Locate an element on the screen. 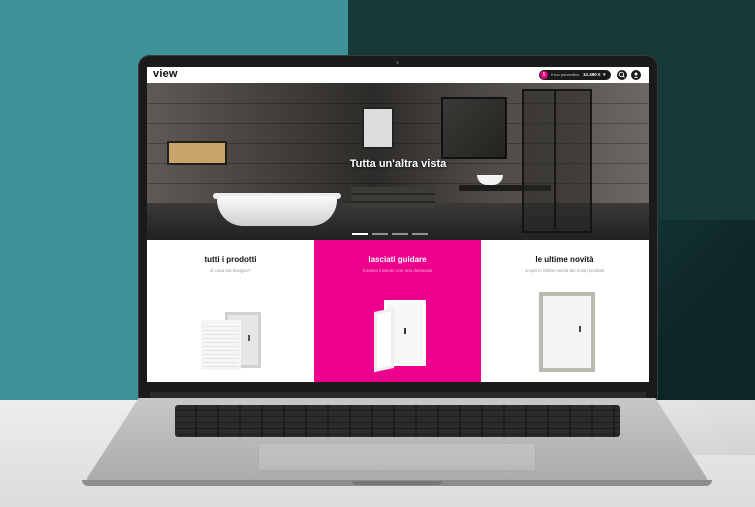 The image size is (755, 507). card-subtitle: trovano insieme con una domanda is located at coordinates (397, 270).